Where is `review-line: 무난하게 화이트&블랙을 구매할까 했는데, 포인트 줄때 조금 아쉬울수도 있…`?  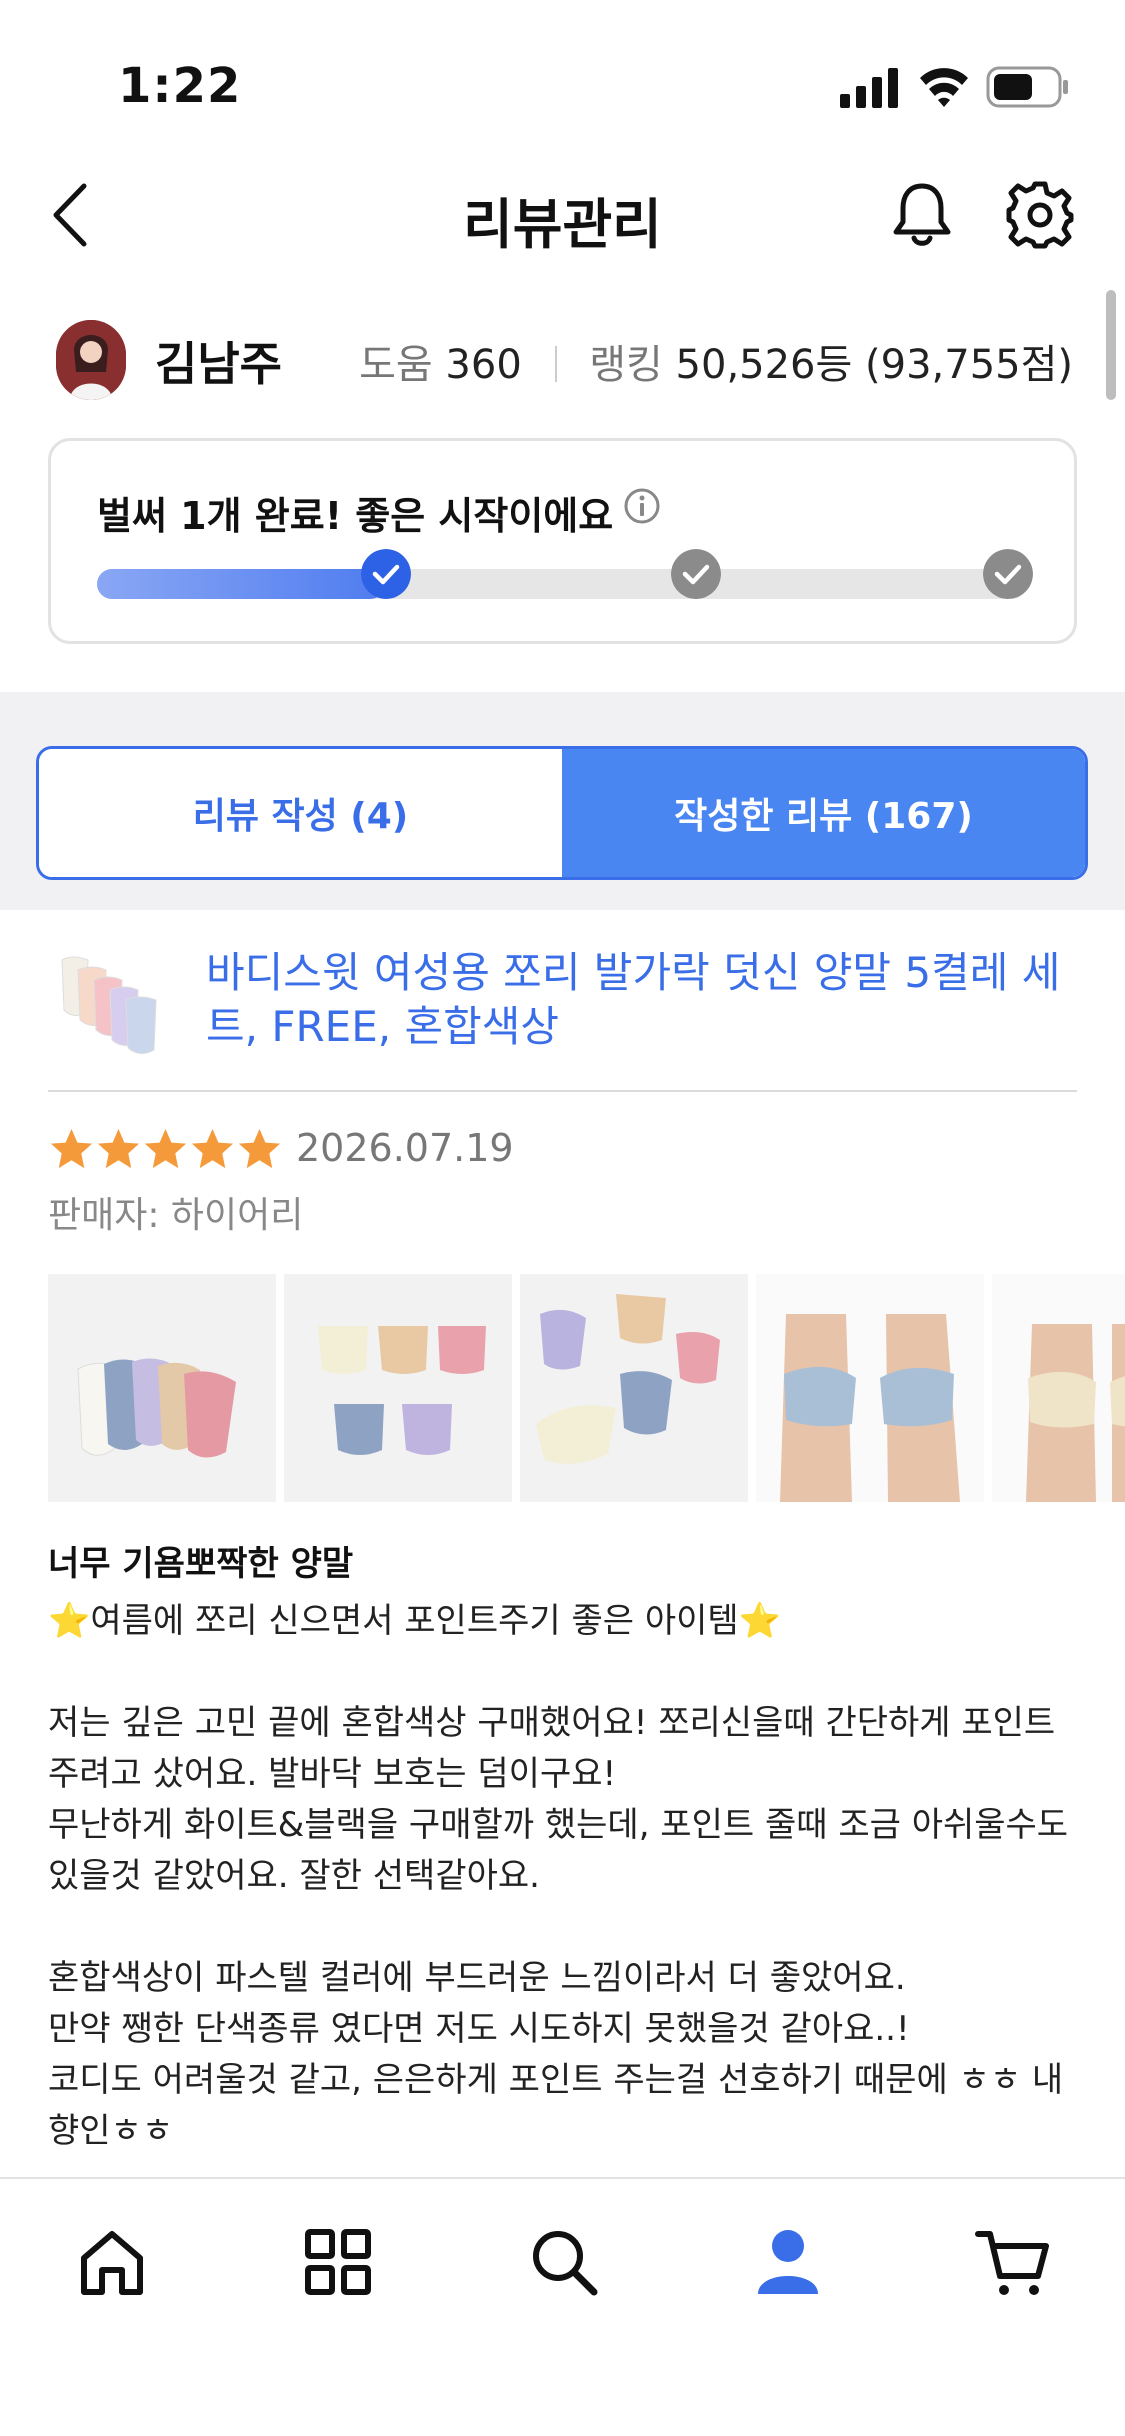
review-line: 무난하게 화이트&블랙을 구매할까 했는데, 포인트 줄때 조금 아쉬울수도 있… is located at coordinates (558, 1850).